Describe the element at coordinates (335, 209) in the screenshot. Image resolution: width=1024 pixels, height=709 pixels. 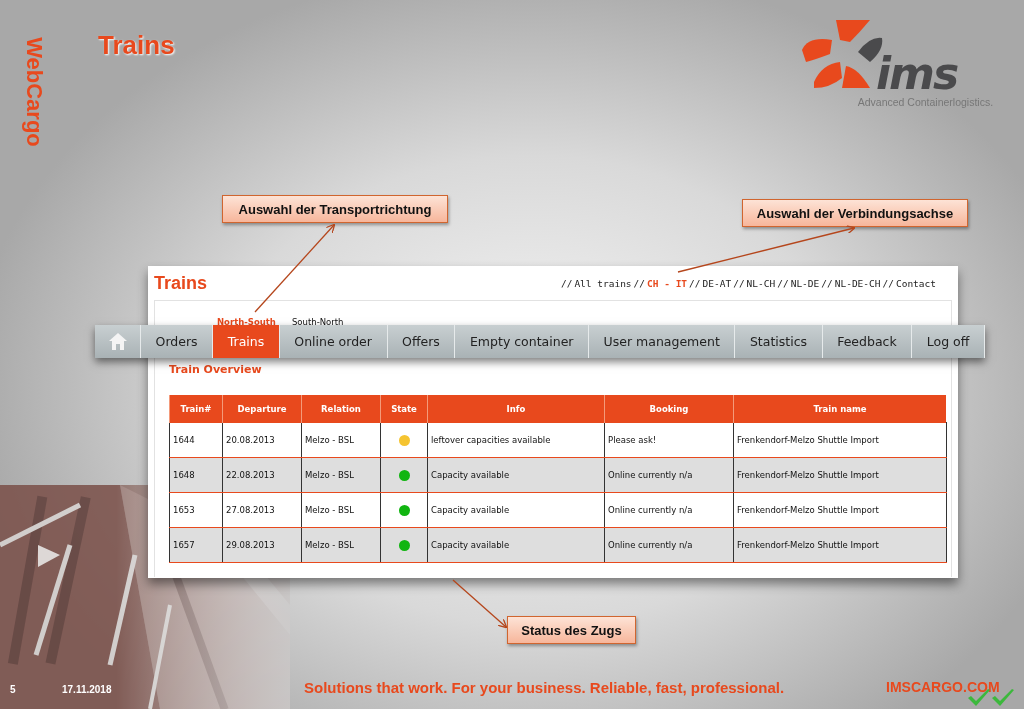
I see `callout-box: Auswahl der Transportrichtung` at that location.